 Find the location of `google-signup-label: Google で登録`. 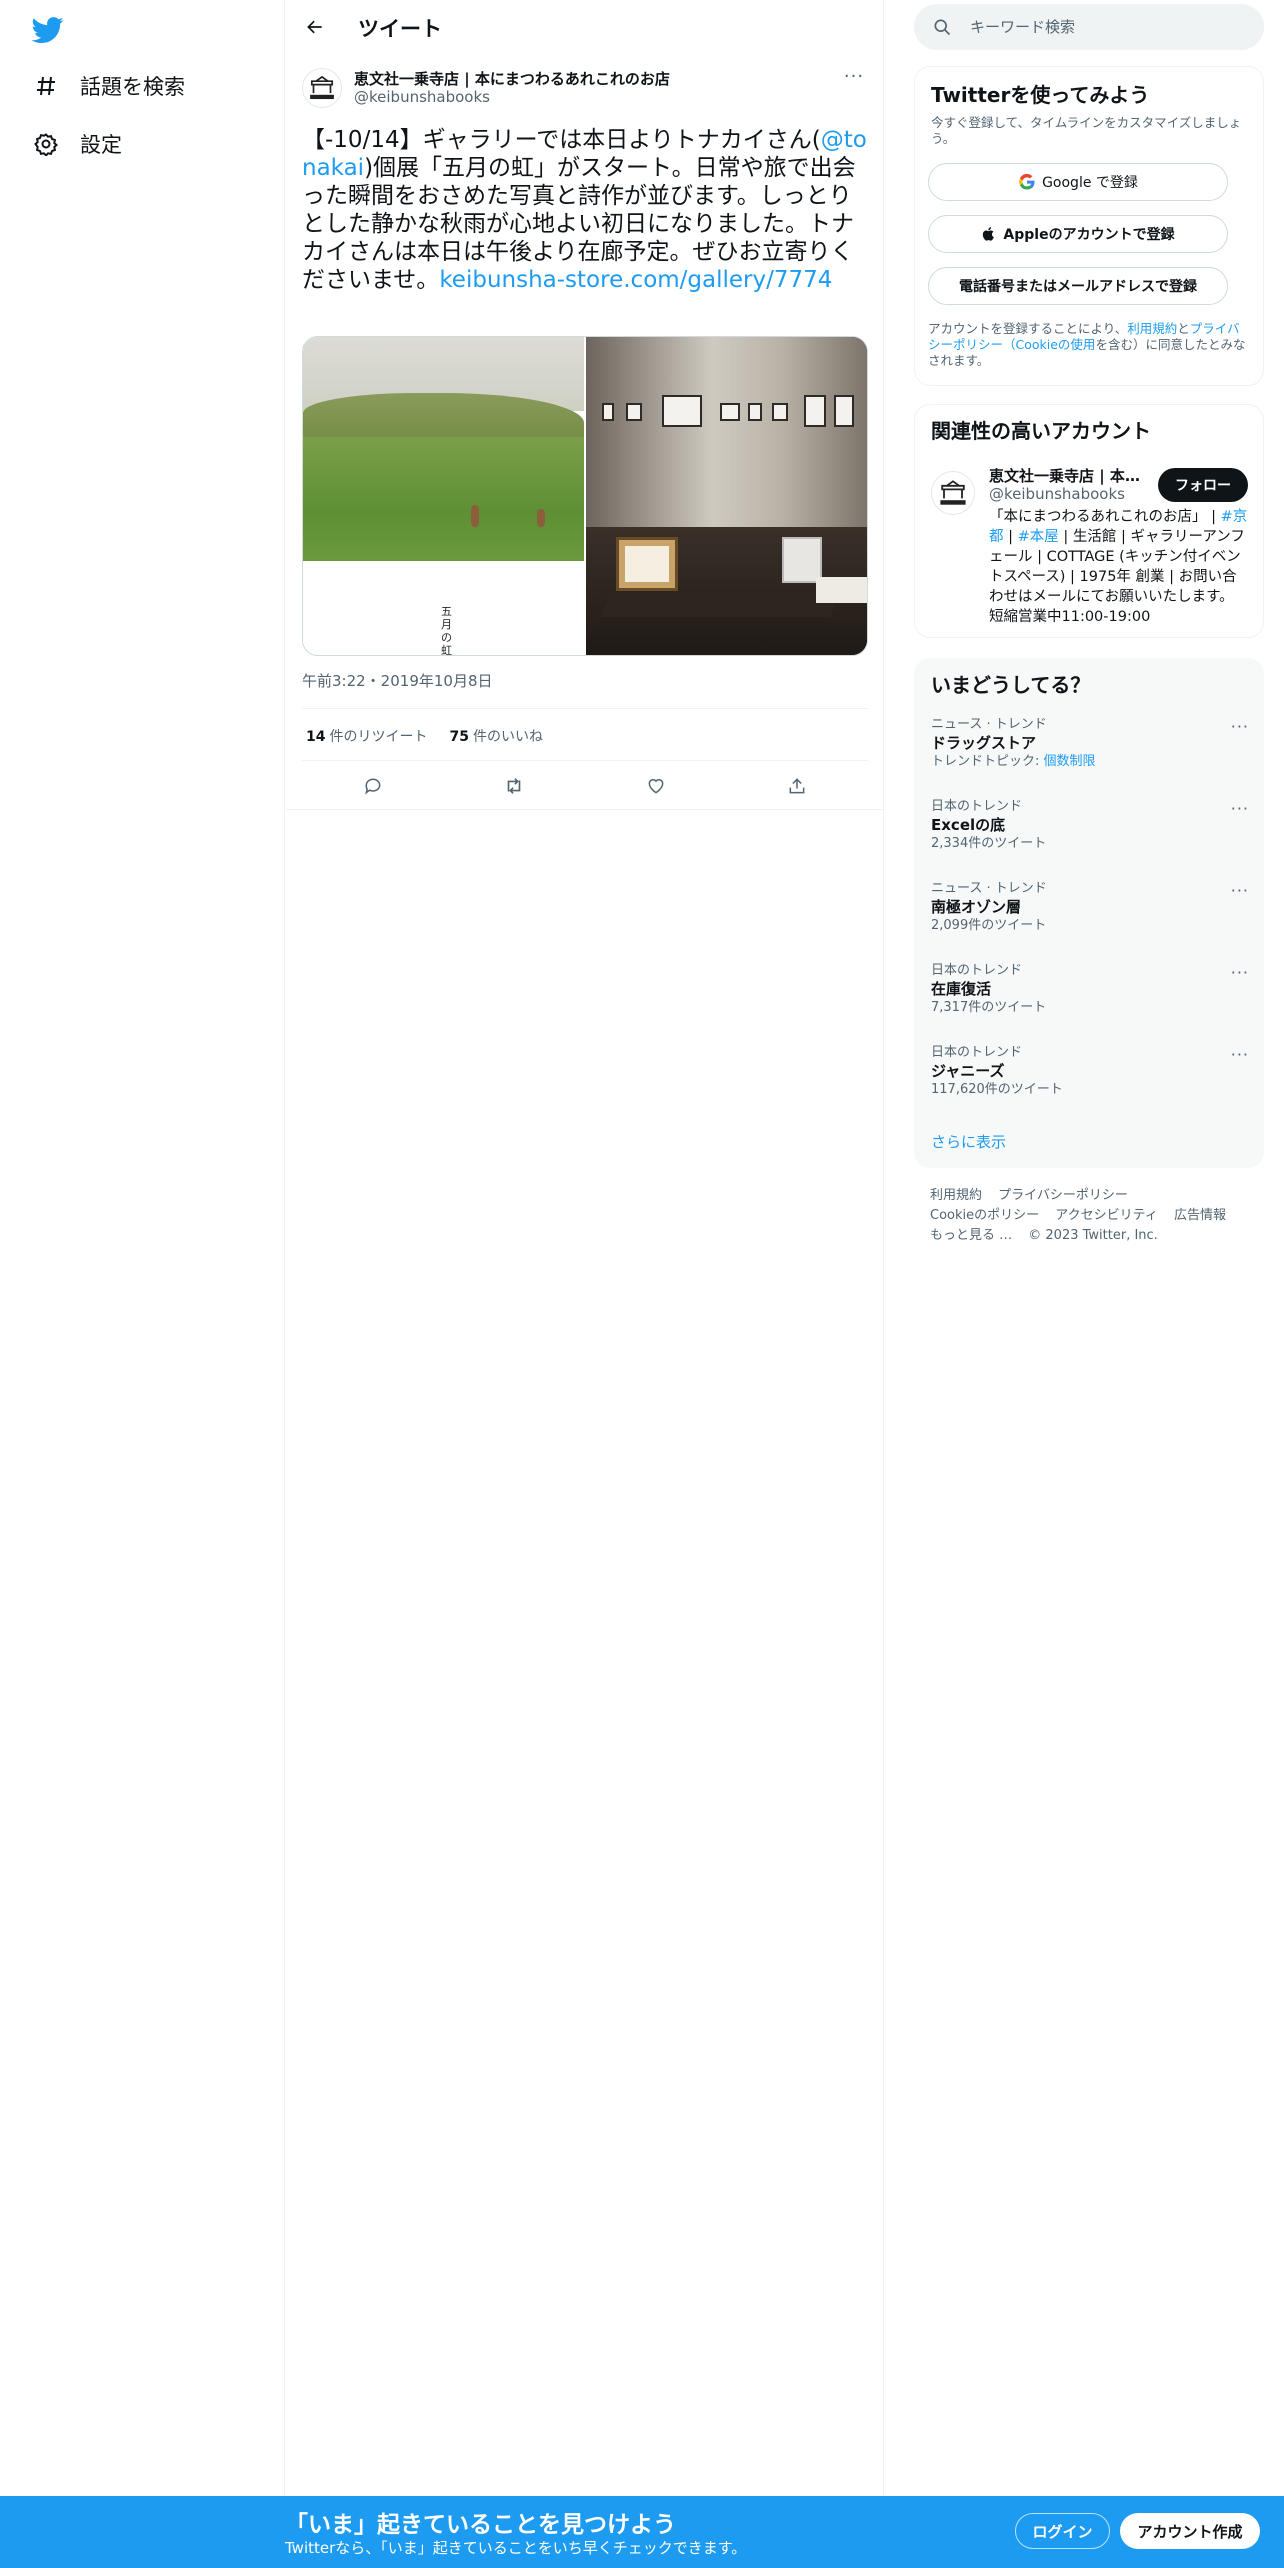

google-signup-label: Google で登録 is located at coordinates (1090, 183).